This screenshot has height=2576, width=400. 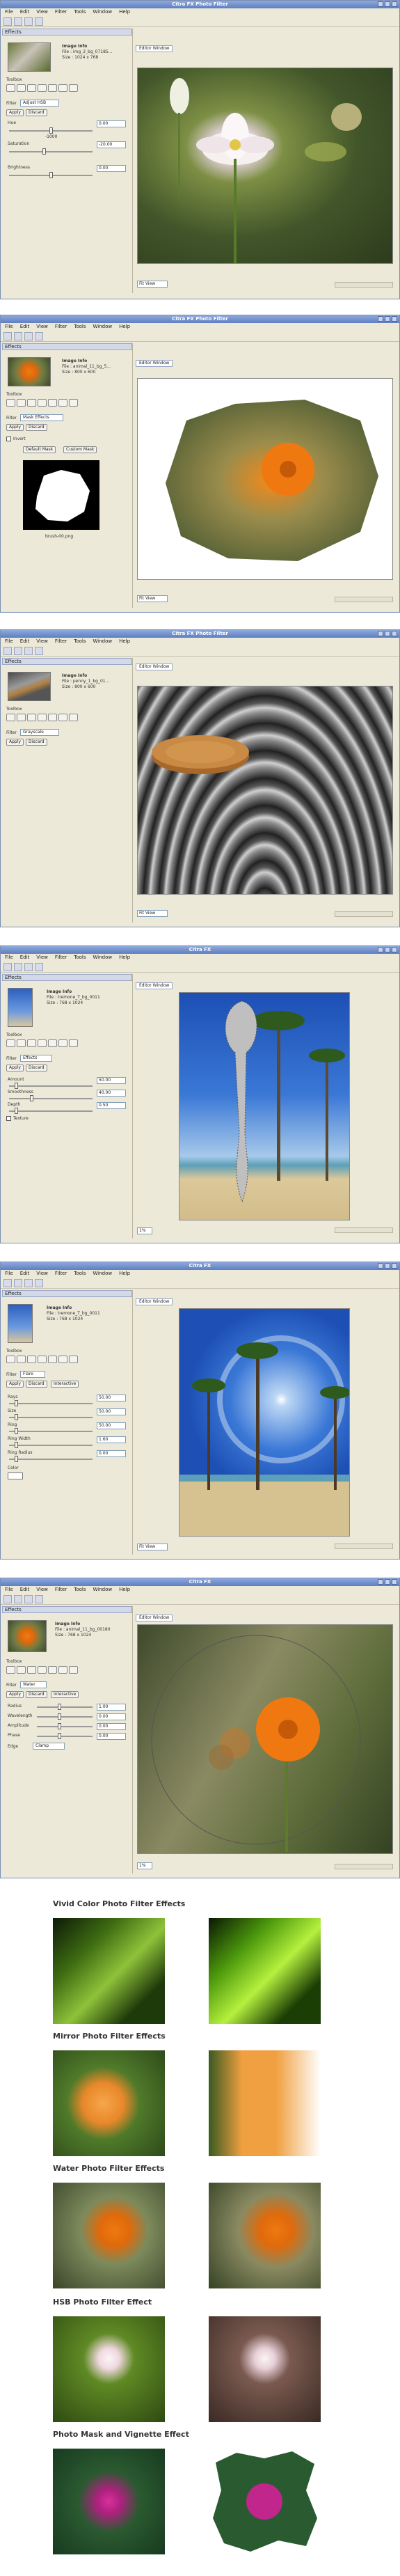 What do you see at coordinates (51, 1445) in the screenshot?
I see `ring-width-slider` at bounding box center [51, 1445].